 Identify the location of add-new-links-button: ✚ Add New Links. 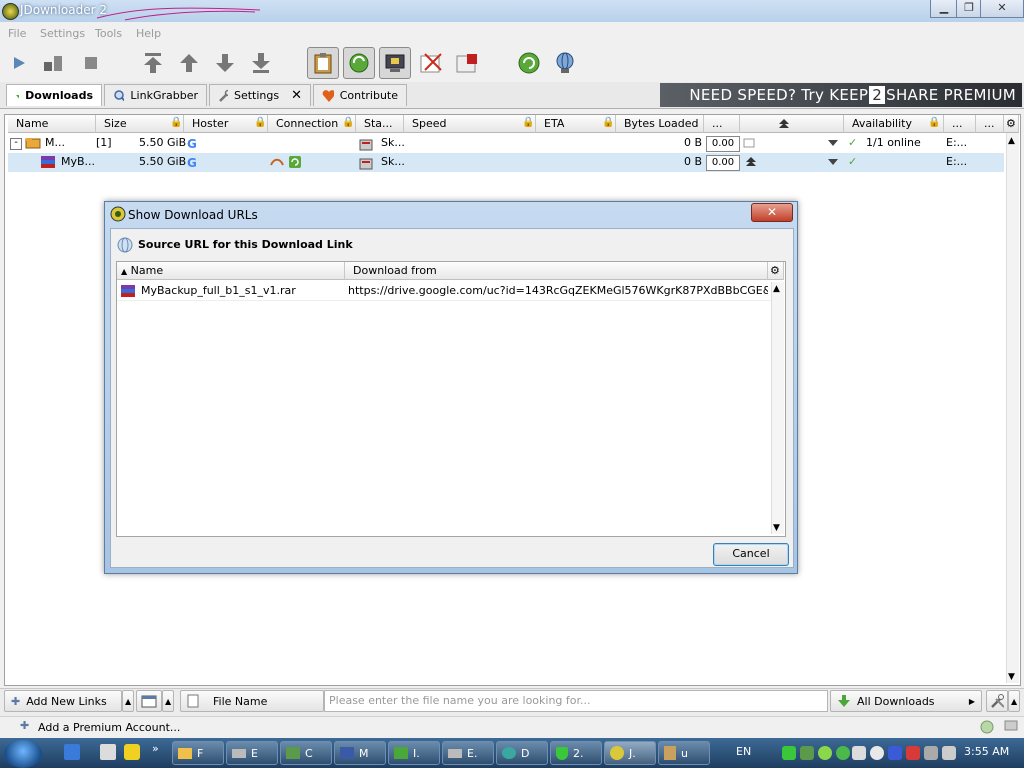
(63, 701).